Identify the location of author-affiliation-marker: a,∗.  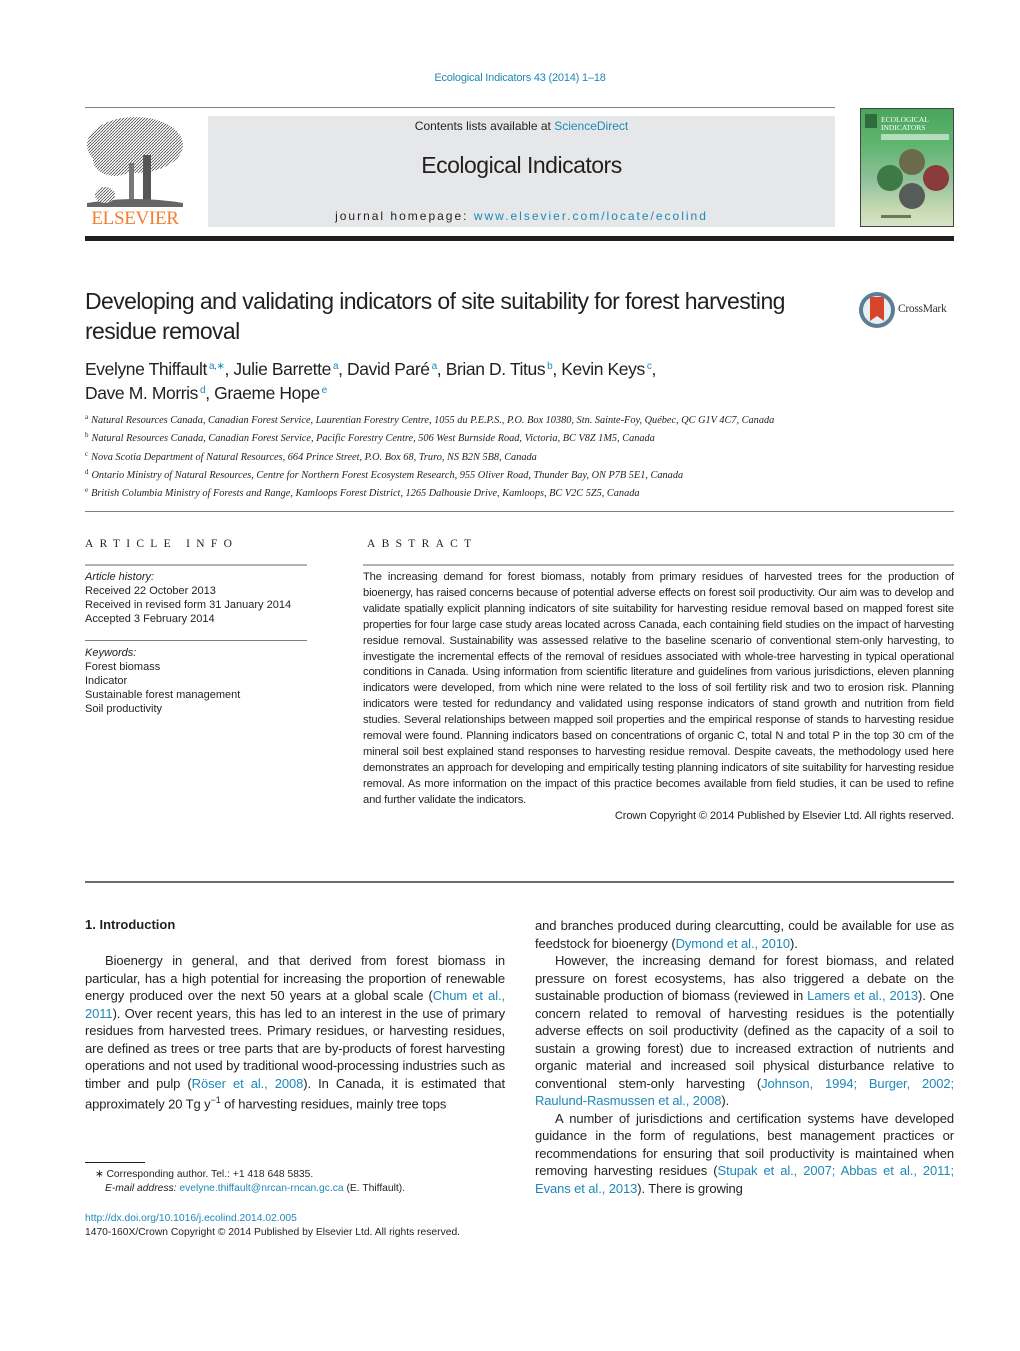
(217, 366).